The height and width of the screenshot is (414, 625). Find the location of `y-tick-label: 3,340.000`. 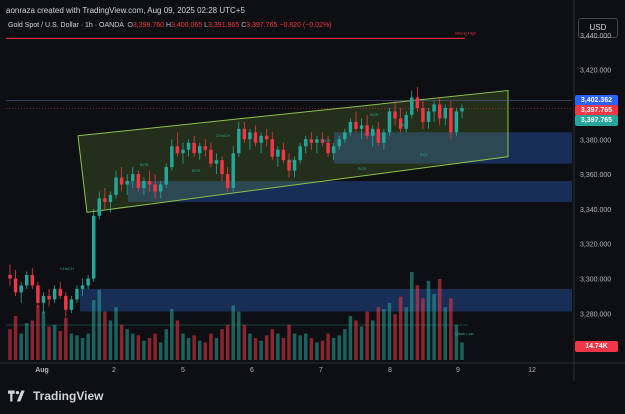

y-tick-label: 3,340.000 is located at coordinates (595, 210).